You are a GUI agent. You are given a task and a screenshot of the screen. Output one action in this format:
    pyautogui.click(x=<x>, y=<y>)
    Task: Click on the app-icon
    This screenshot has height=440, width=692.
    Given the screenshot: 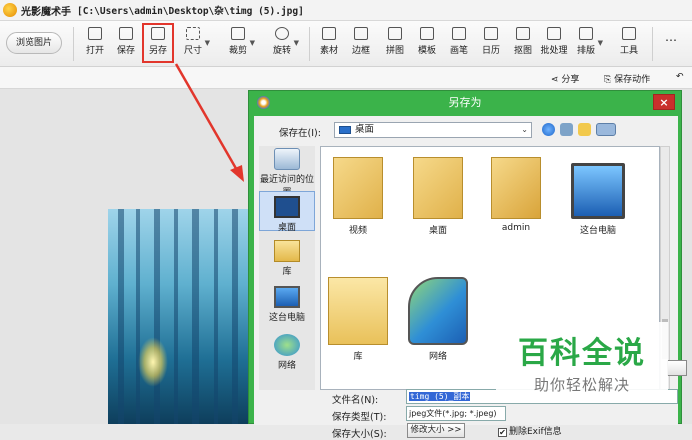 What is the action you would take?
    pyautogui.click(x=263, y=102)
    